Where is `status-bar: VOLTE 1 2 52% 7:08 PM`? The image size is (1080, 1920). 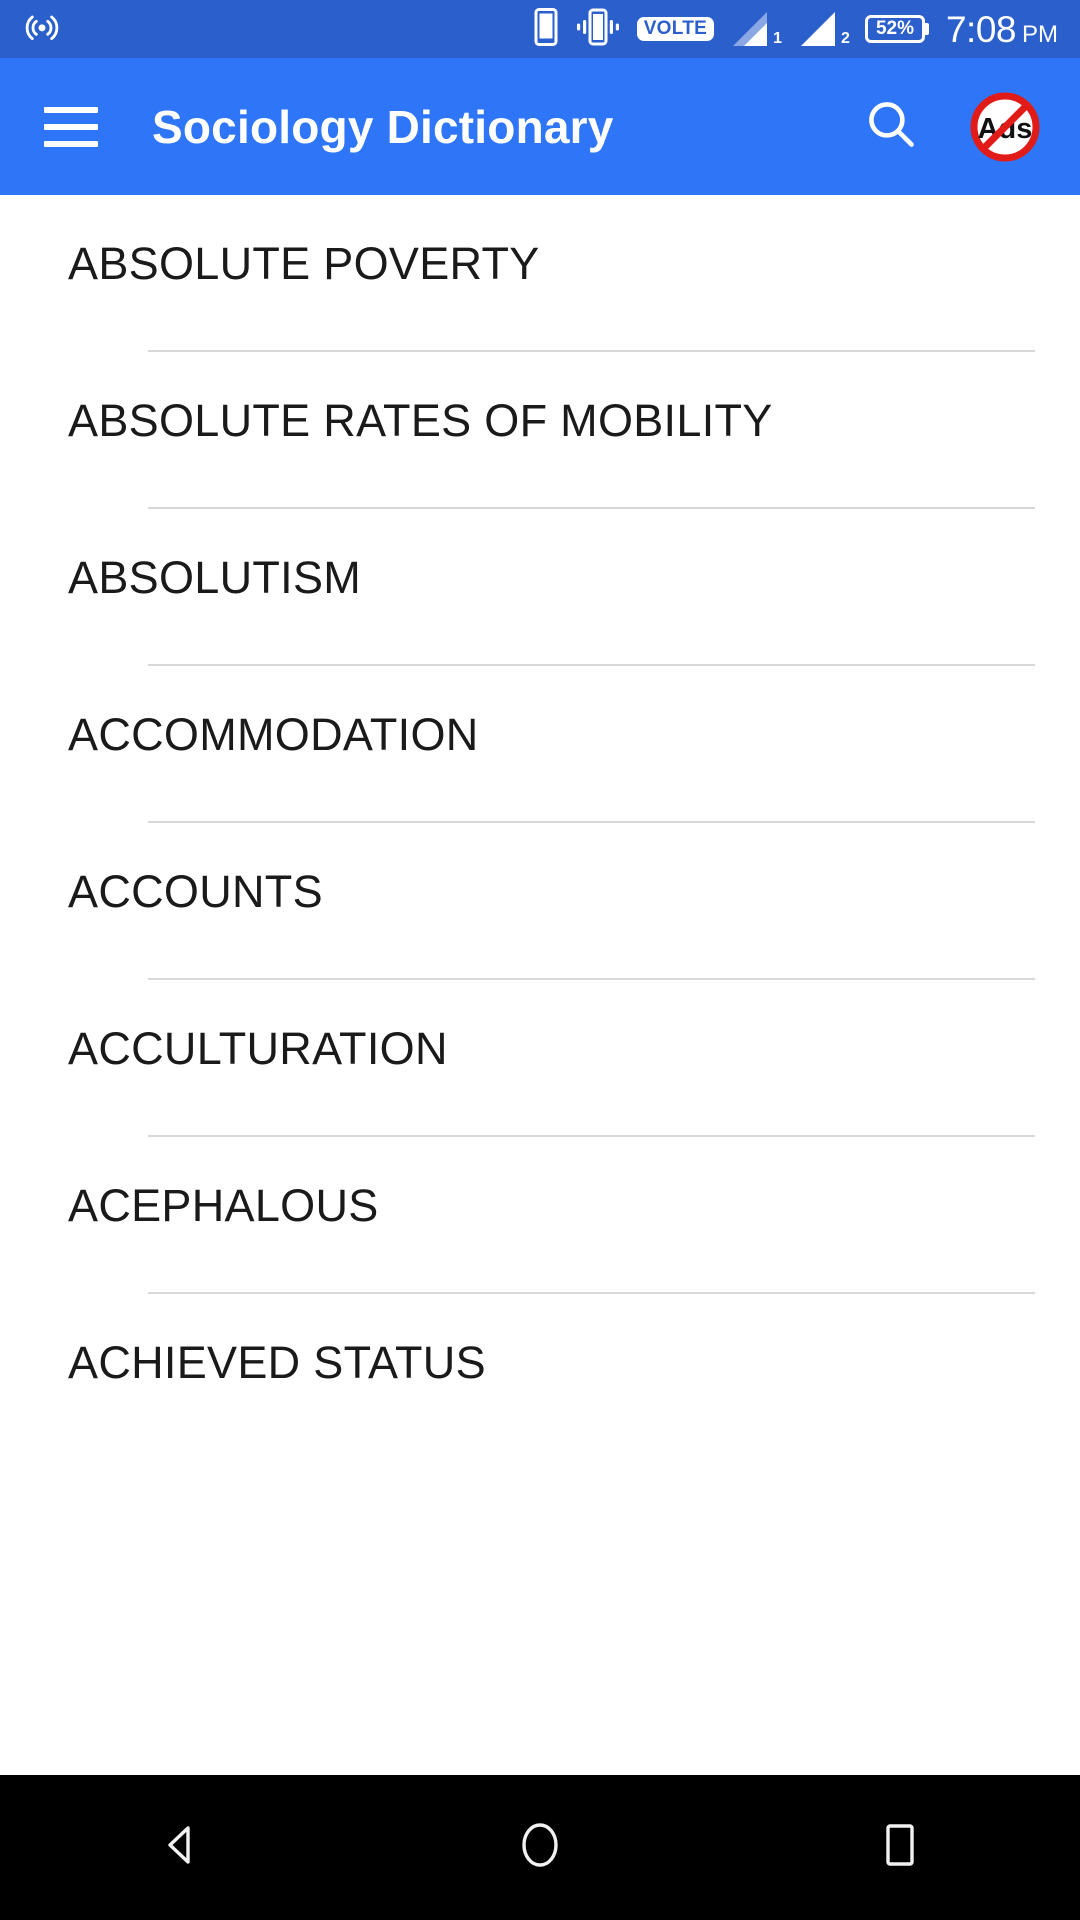 status-bar: VOLTE 1 2 52% 7:08 PM is located at coordinates (540, 29).